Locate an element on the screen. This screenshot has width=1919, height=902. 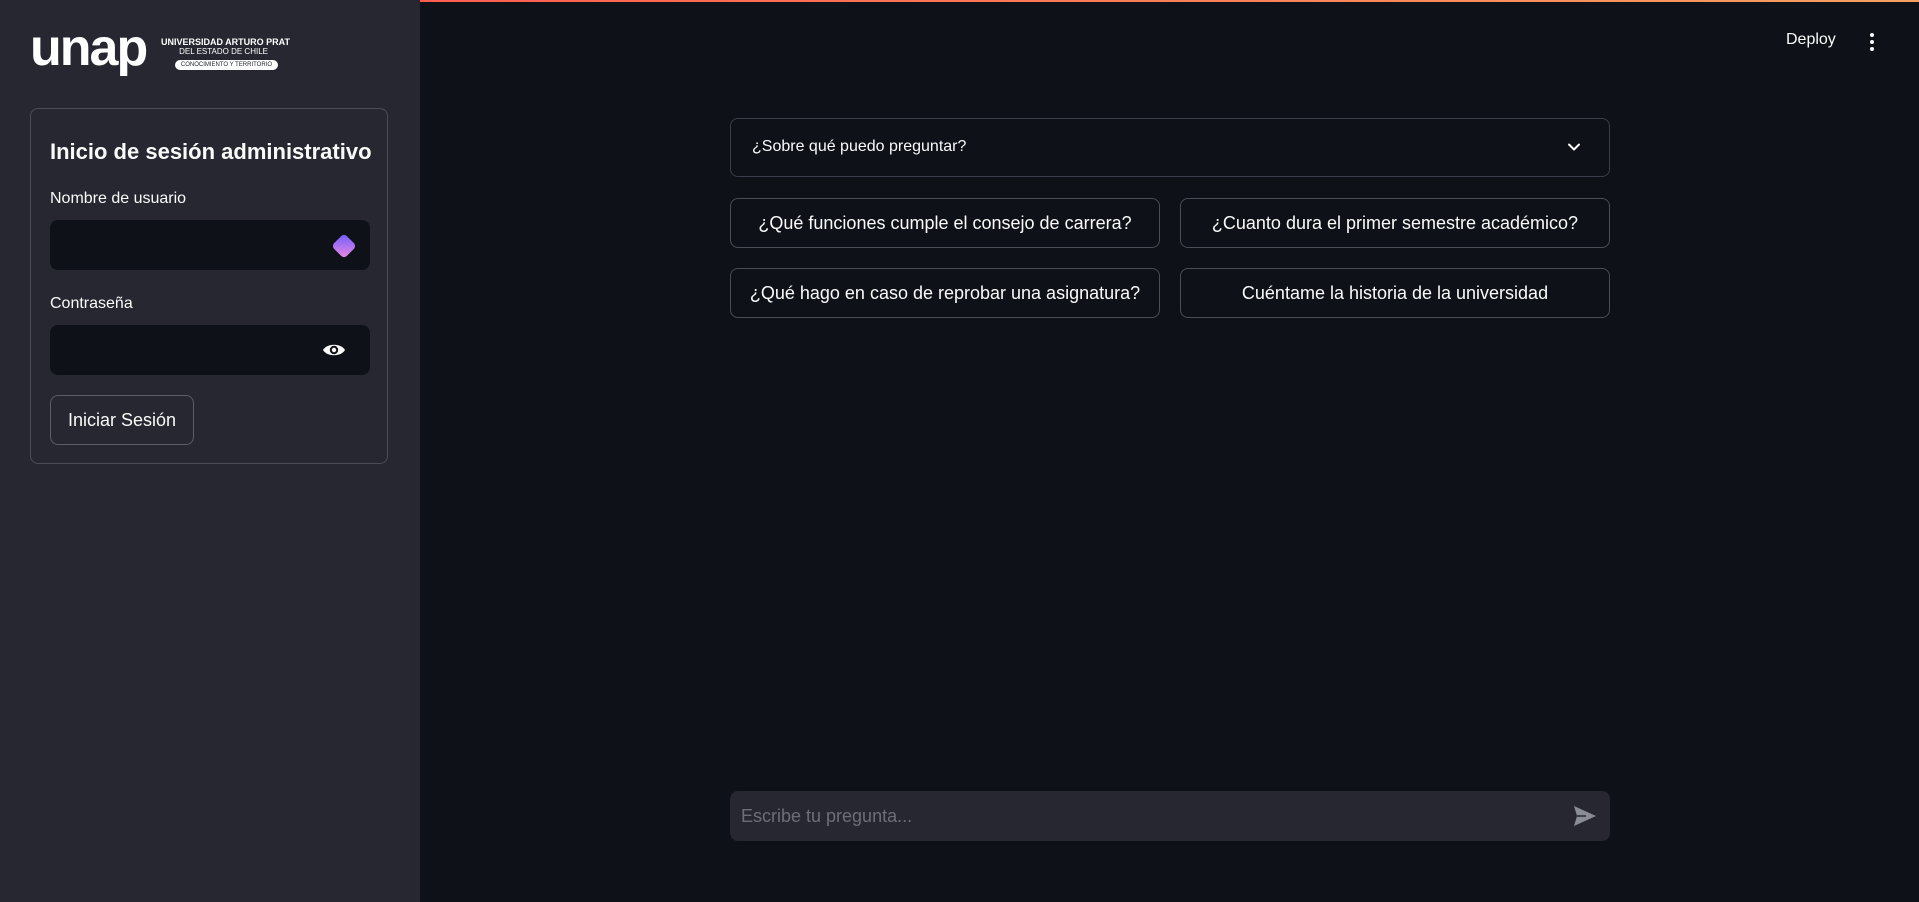
logo-line-2: DEL ESTADO DE CHILE is located at coordinates (223, 51).